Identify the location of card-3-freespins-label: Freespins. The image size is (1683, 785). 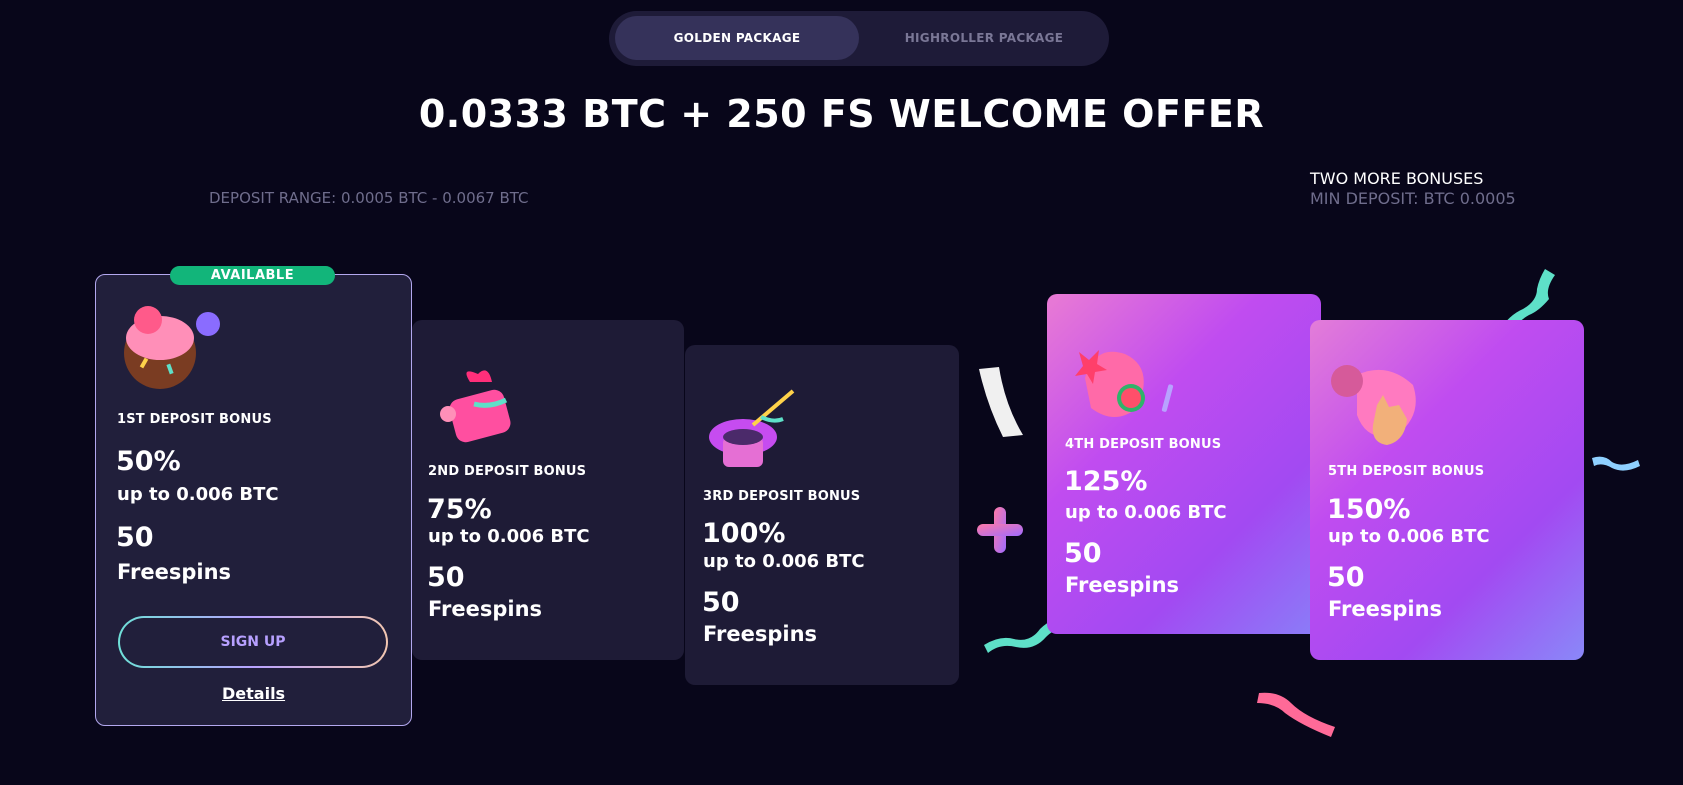
(760, 634).